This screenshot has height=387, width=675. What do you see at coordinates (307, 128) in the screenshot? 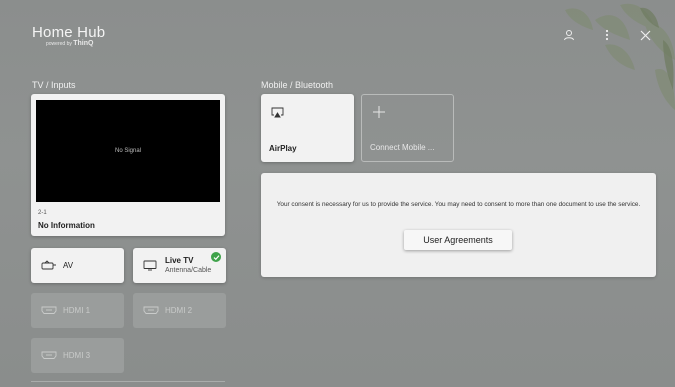
I see `airplay-card: AirPlay` at bounding box center [307, 128].